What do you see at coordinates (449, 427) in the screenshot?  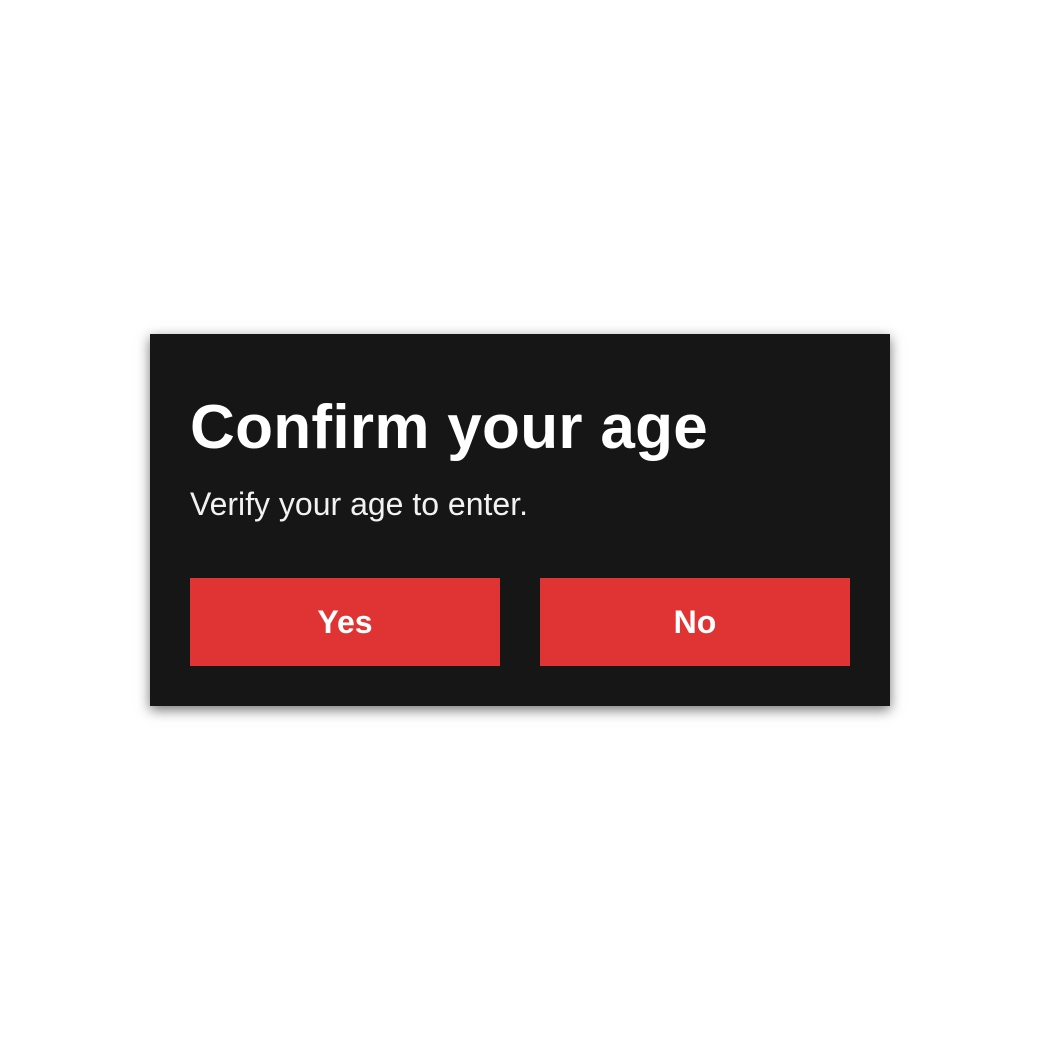 I see `dialog-title: Confirm your age` at bounding box center [449, 427].